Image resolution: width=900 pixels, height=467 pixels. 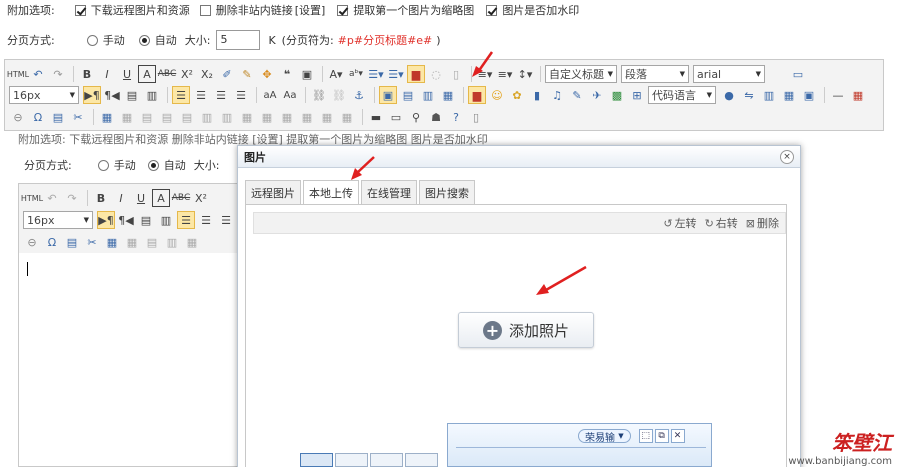 I want to click on italic-icon: I, so click(x=121, y=198).